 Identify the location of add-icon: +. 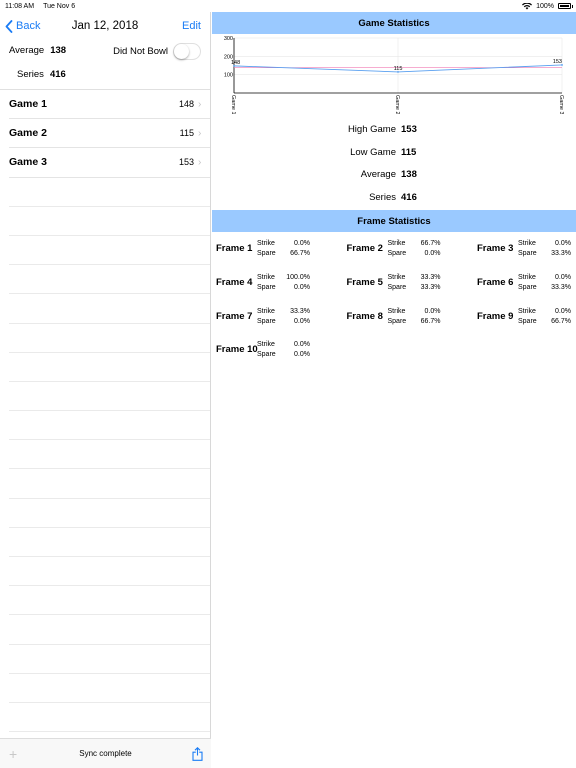
(15, 754).